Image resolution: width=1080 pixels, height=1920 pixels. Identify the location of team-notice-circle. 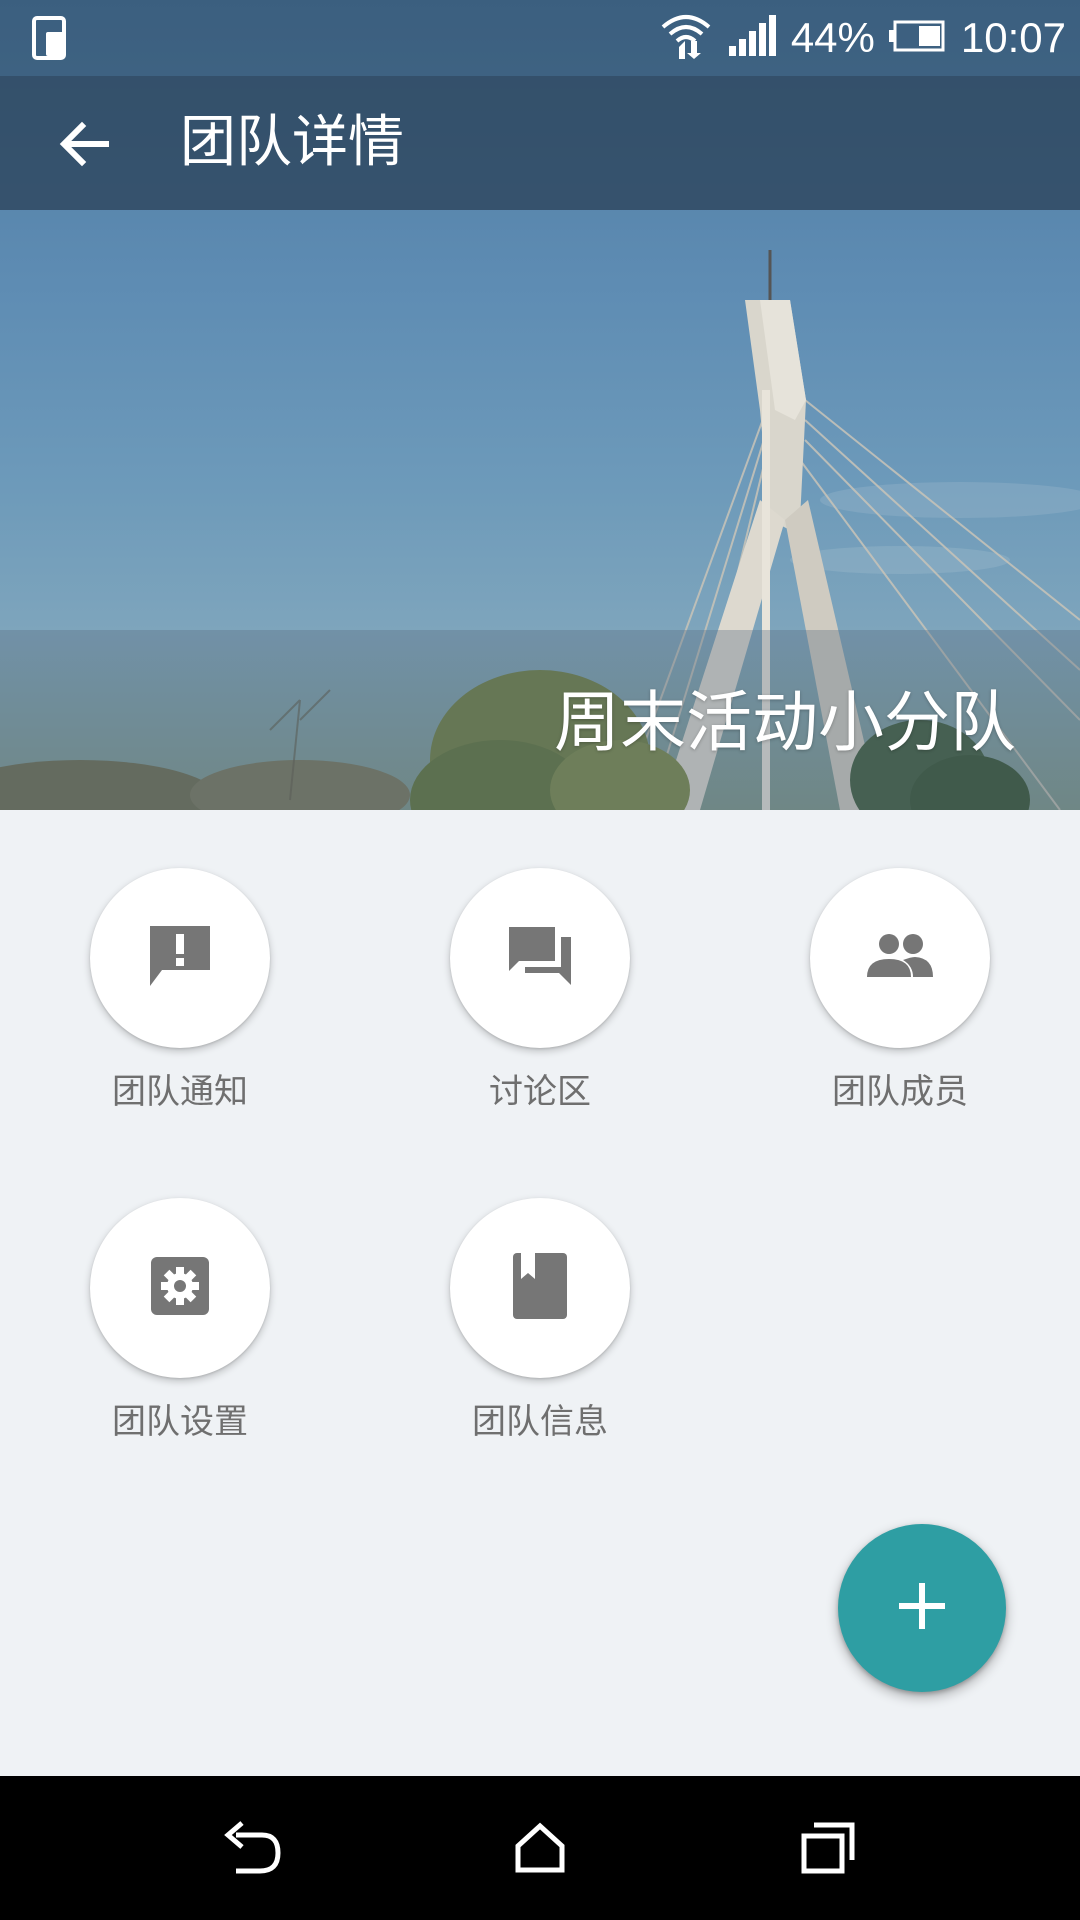
(180, 958).